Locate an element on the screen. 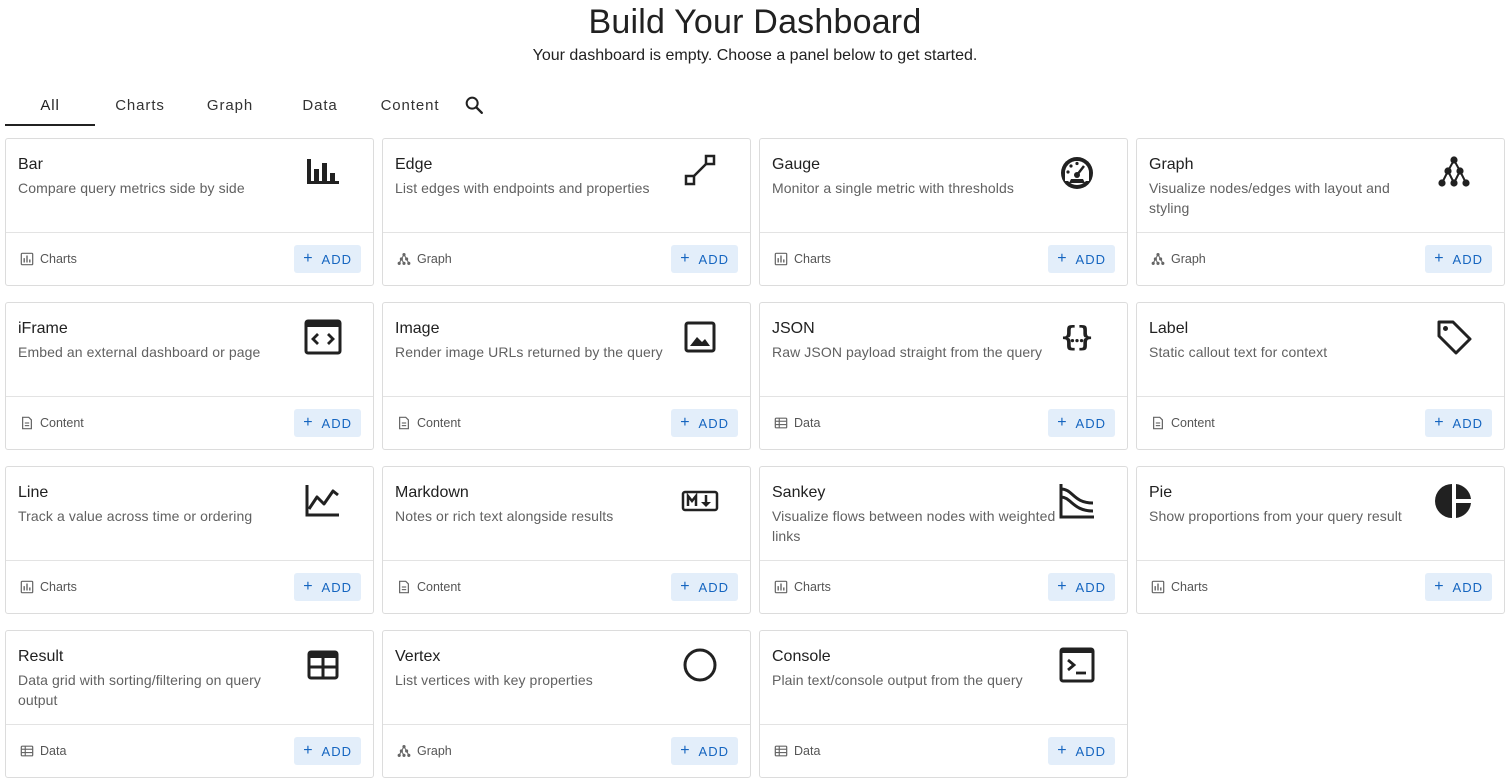 The image size is (1510, 783). panel-description: Compare query metrics side by side is located at coordinates (131, 188).